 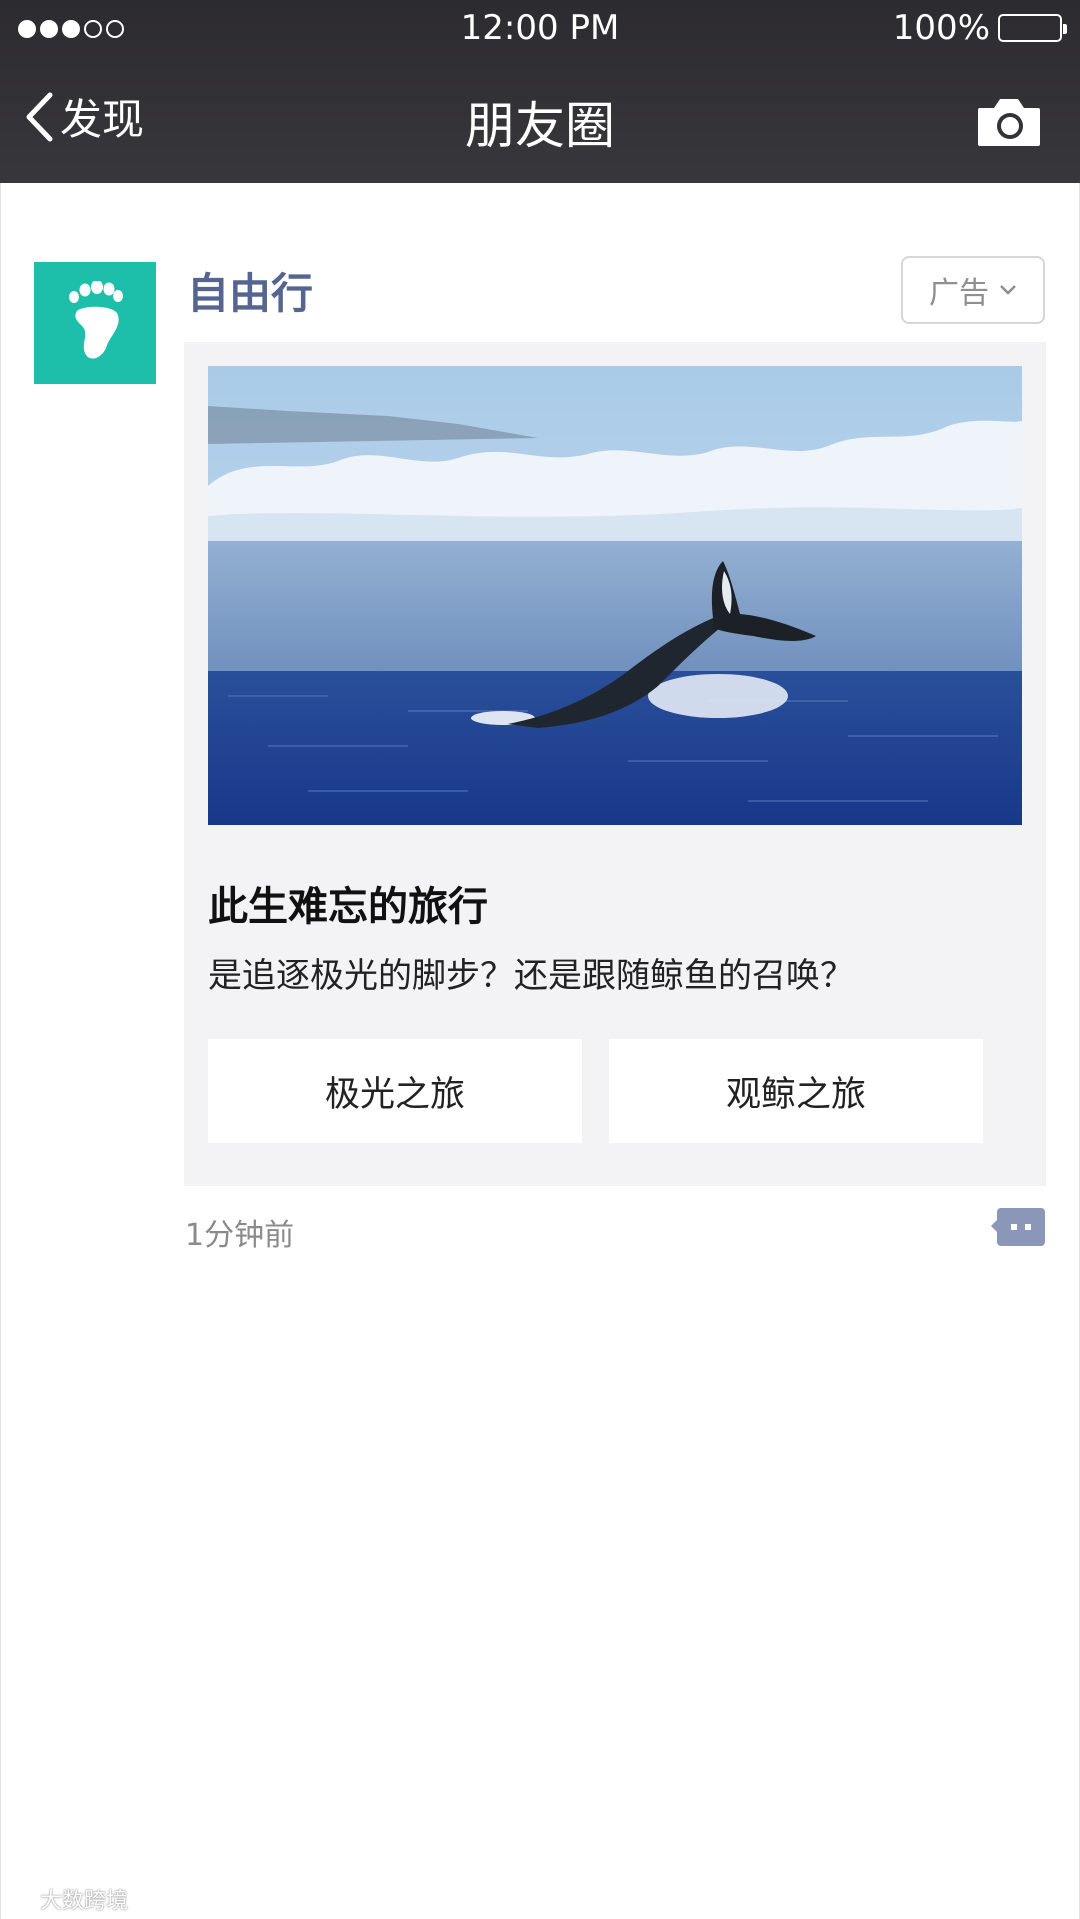 I want to click on card-title: 此生难忘的旅行, so click(x=348, y=907).